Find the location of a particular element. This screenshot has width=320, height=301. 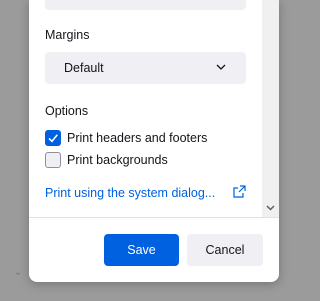

background-page is located at coordinates (7, 140).